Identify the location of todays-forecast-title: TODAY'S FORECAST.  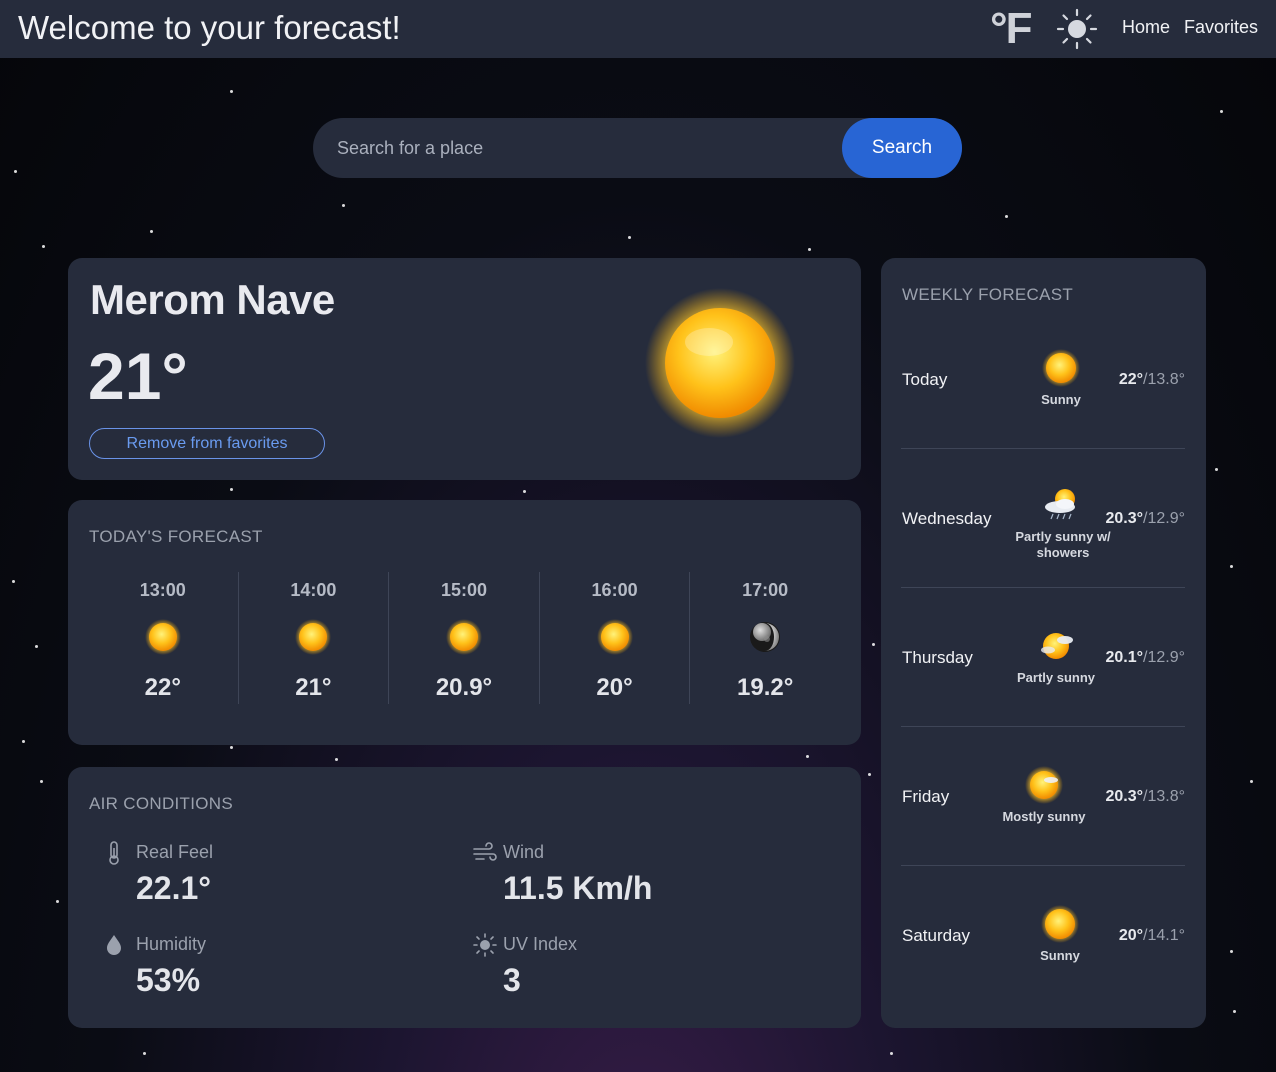
(176, 536).